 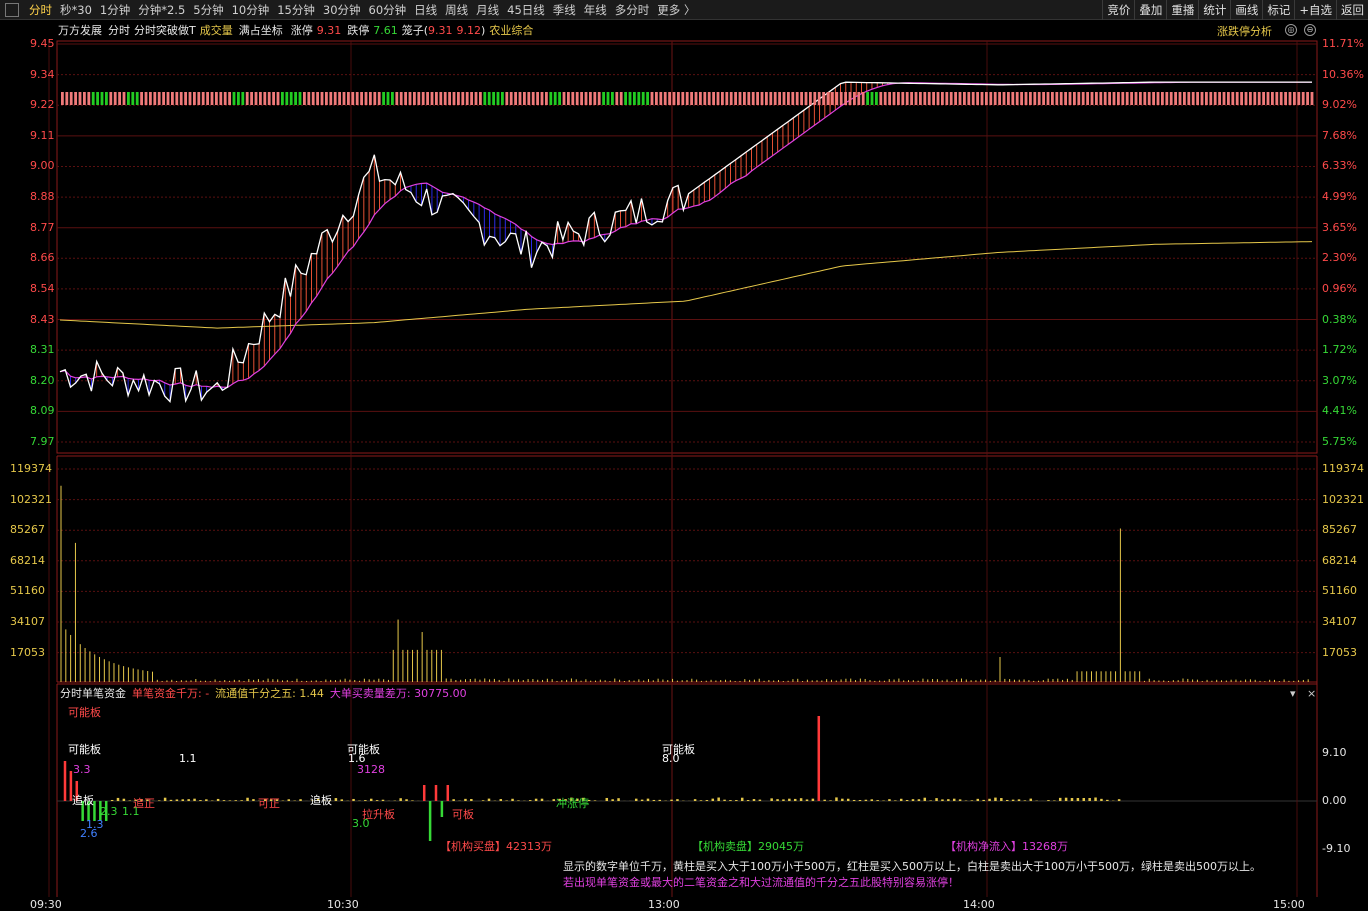 What do you see at coordinates (216, 30) in the screenshot?
I see `volume-label: 成交量` at bounding box center [216, 30].